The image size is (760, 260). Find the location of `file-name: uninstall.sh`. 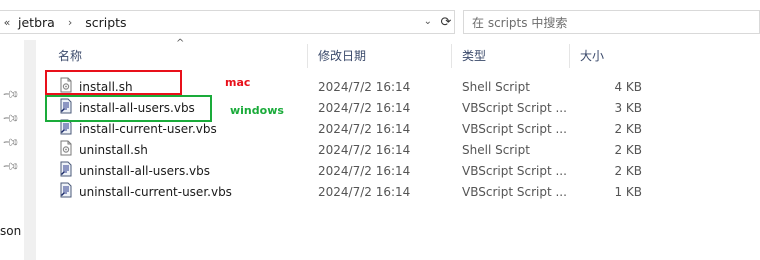

file-name: uninstall.sh is located at coordinates (113, 150).